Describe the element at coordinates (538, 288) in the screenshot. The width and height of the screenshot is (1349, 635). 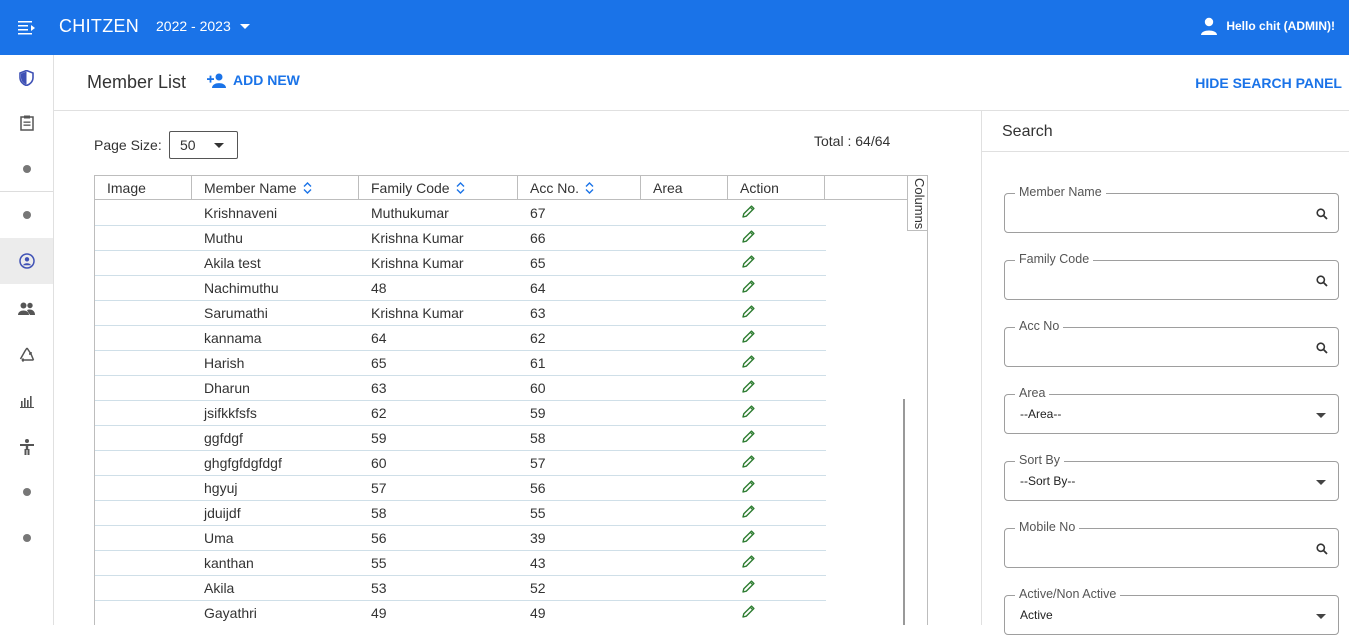
I see `cell-acc: 64` at that location.